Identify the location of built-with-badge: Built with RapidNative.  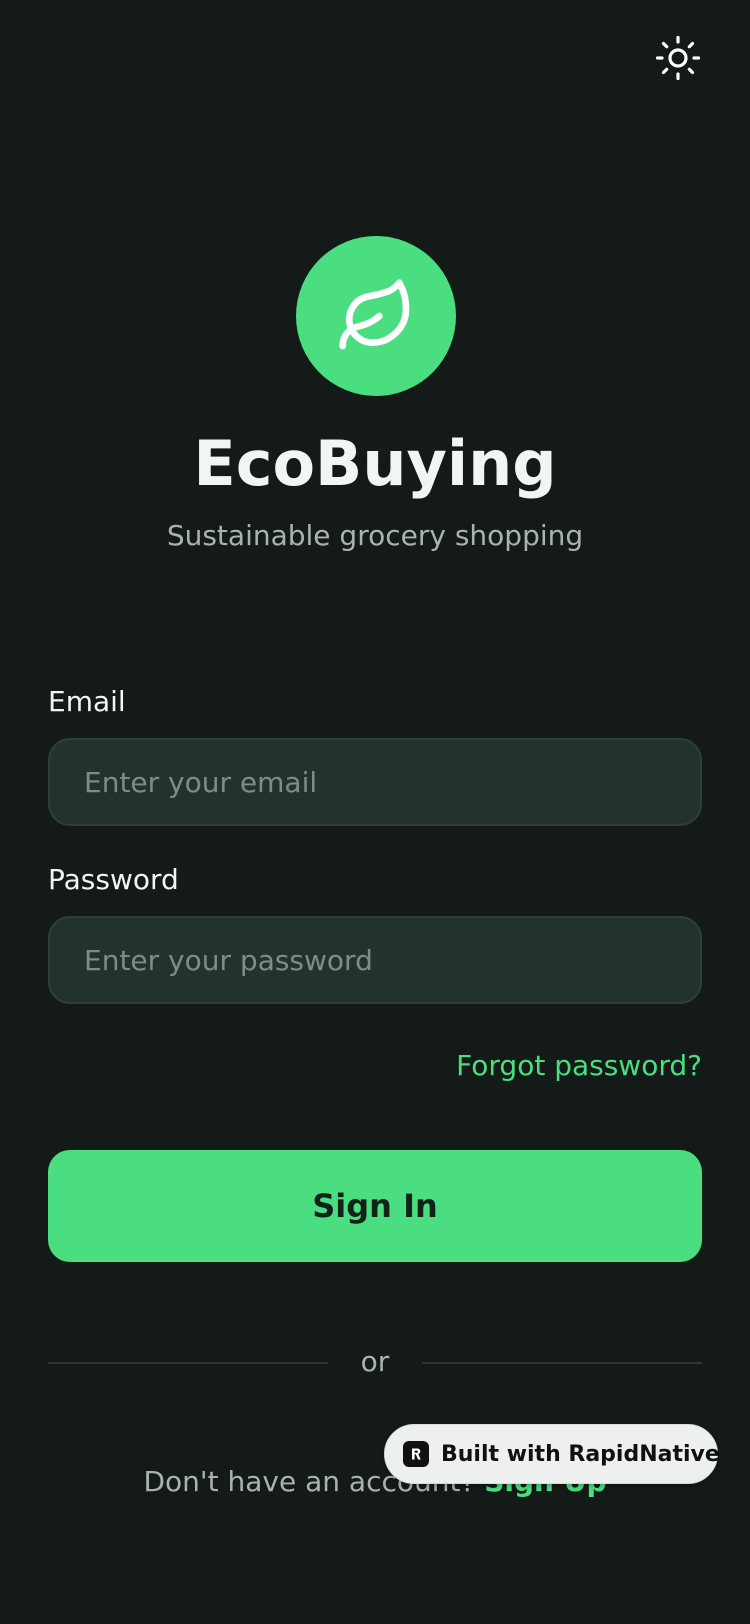
(552, 1454).